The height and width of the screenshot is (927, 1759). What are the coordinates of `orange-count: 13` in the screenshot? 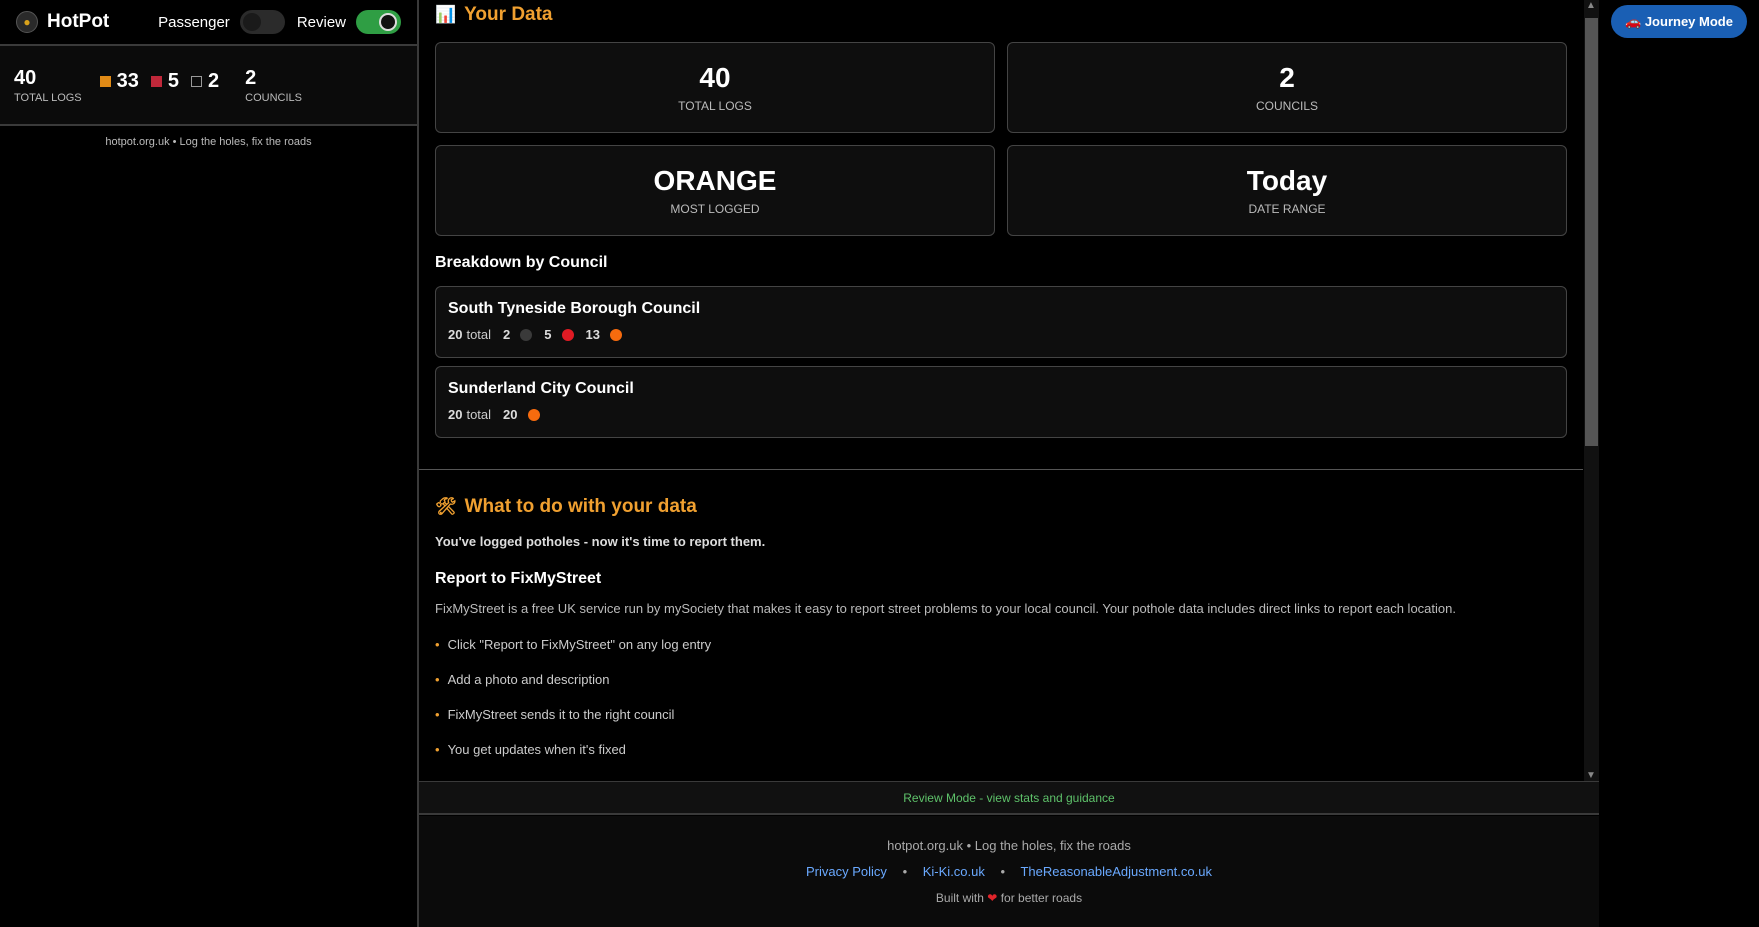 It's located at (592, 334).